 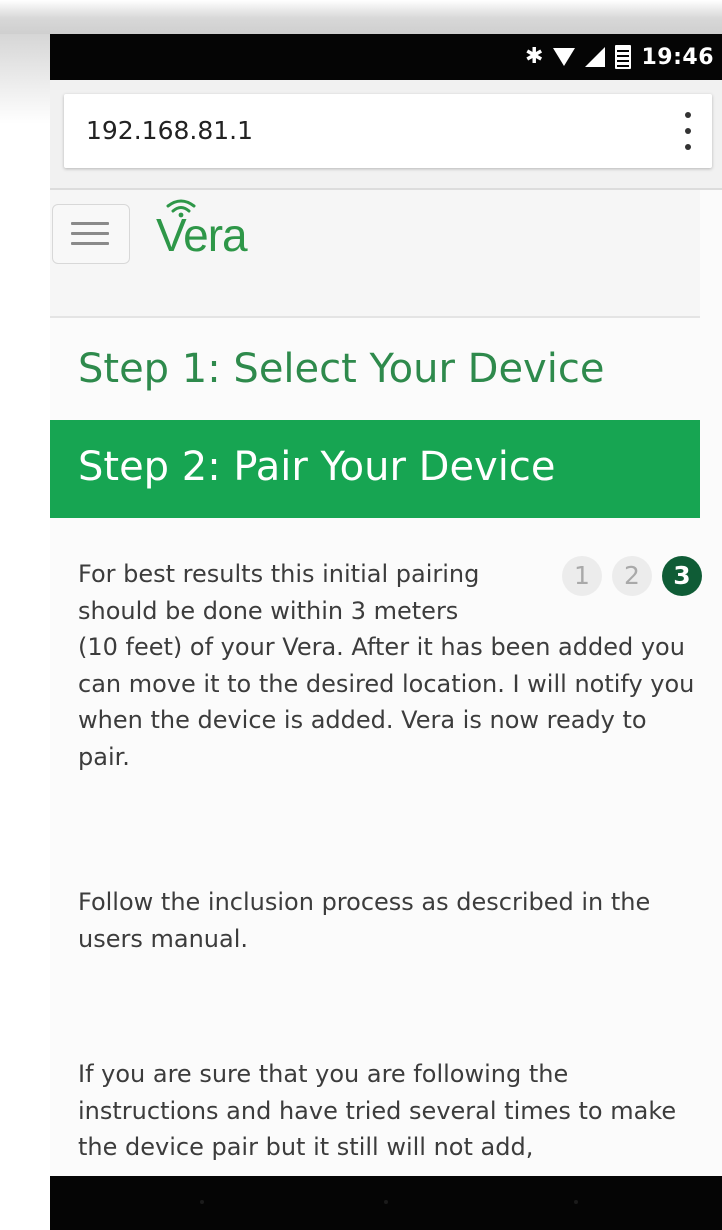 I want to click on step-indicator: 1 2 3, so click(x=632, y=576).